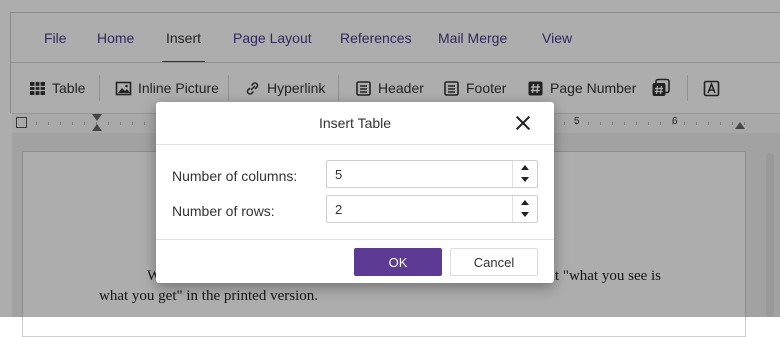 This screenshot has width=780, height=337. What do you see at coordinates (355, 144) in the screenshot?
I see `dialog-header-divider` at bounding box center [355, 144].